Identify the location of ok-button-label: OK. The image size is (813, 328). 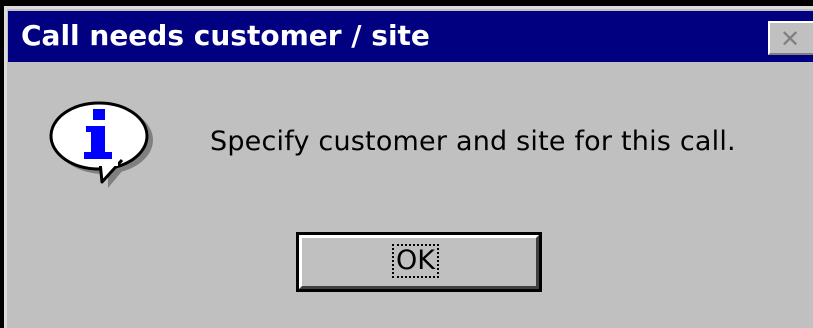
(415, 261).